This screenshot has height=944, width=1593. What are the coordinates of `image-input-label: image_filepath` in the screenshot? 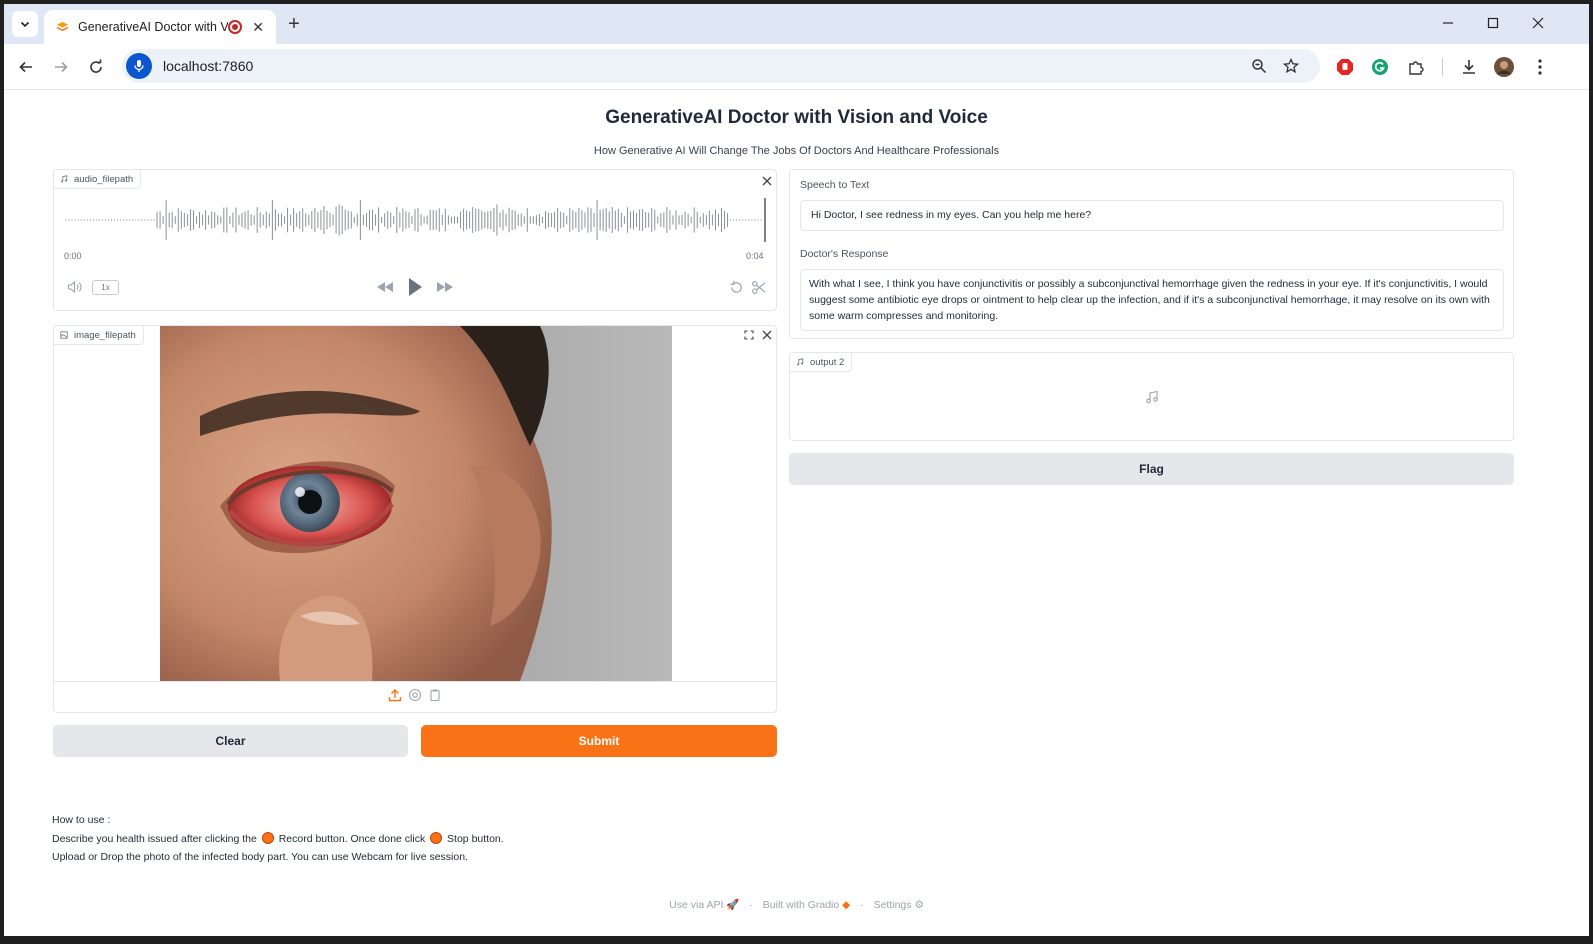 It's located at (98, 335).